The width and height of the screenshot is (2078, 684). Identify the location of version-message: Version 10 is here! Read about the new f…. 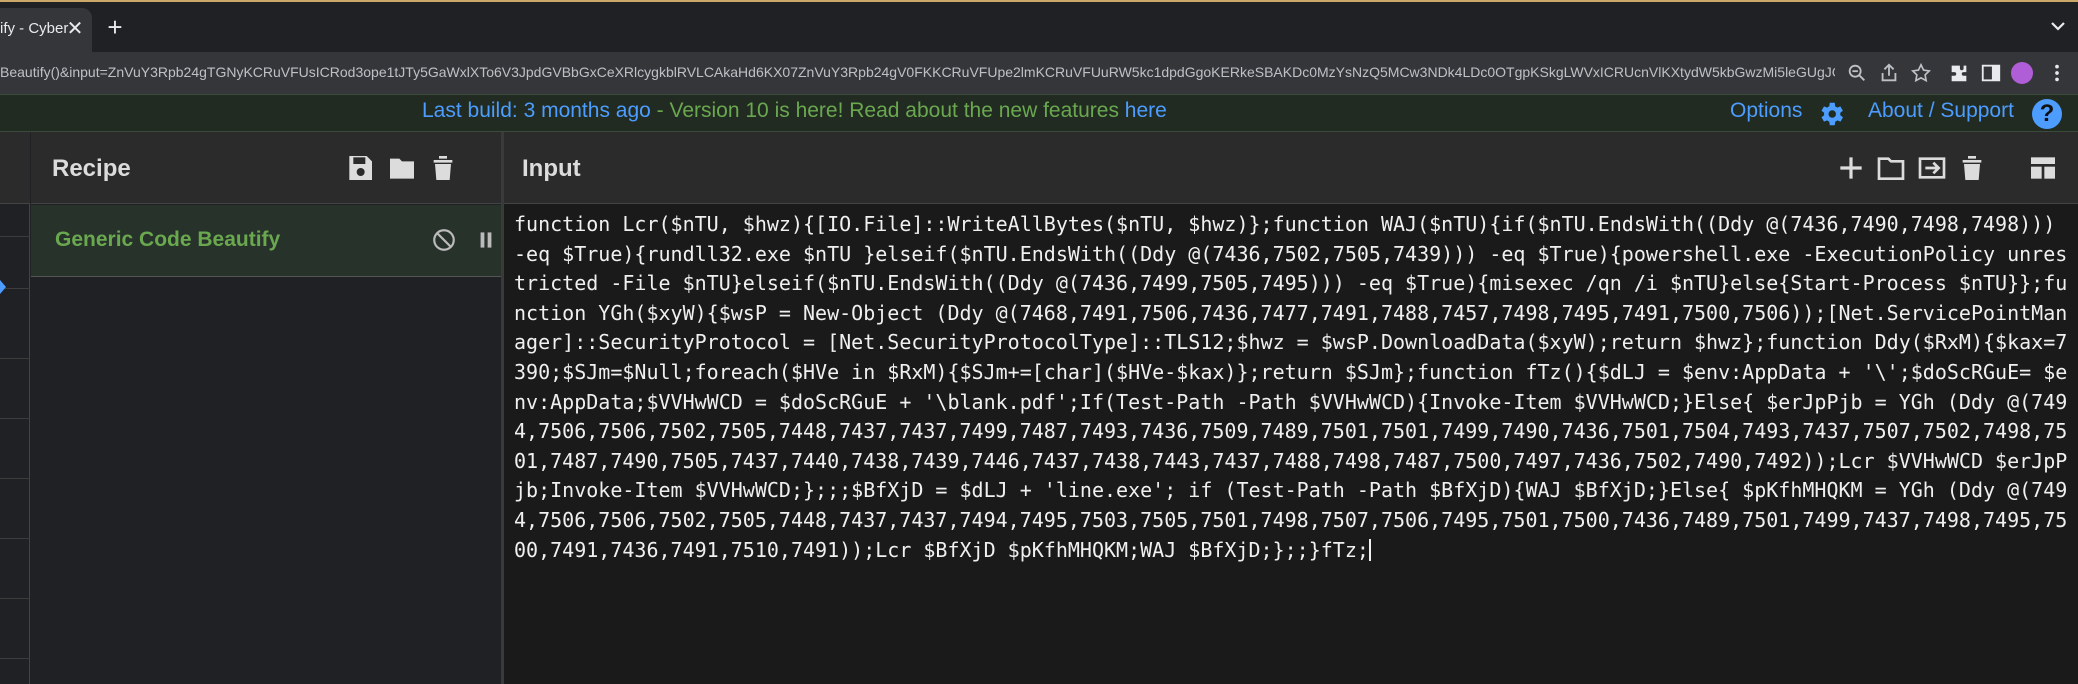
(897, 110).